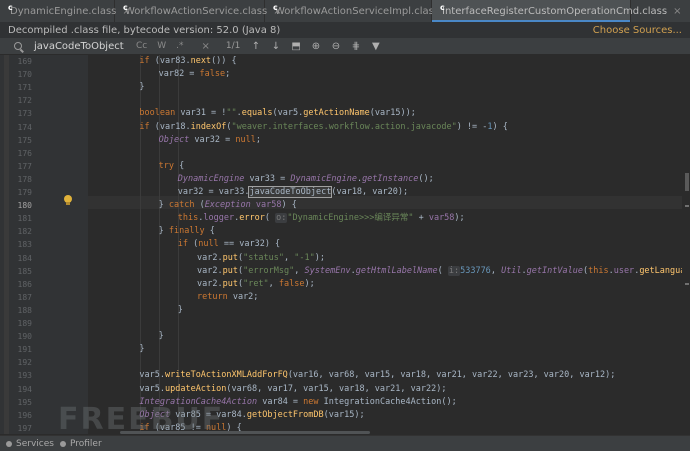 Image resolution: width=690 pixels, height=451 pixels. Describe the element at coordinates (336, 113) in the screenshot. I see `code-token: getActionName` at that location.